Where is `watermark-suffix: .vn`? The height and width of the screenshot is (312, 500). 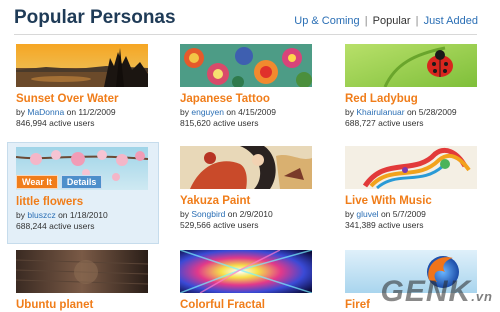
watermark-suffix: .vn is located at coordinates (482, 296).